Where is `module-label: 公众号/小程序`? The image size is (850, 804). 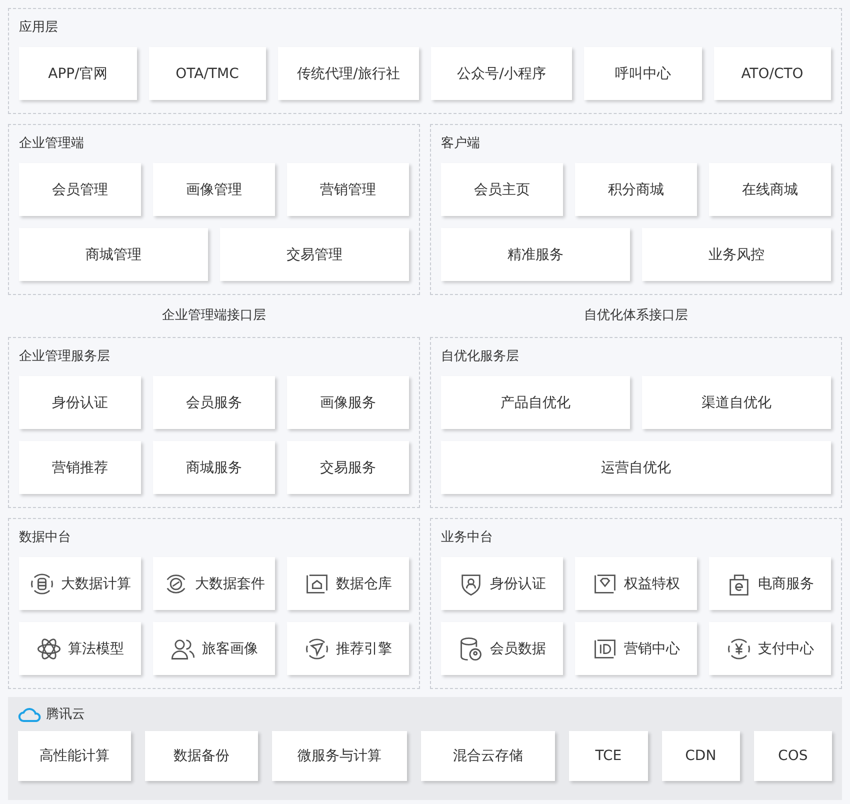 module-label: 公众号/小程序 is located at coordinates (501, 73).